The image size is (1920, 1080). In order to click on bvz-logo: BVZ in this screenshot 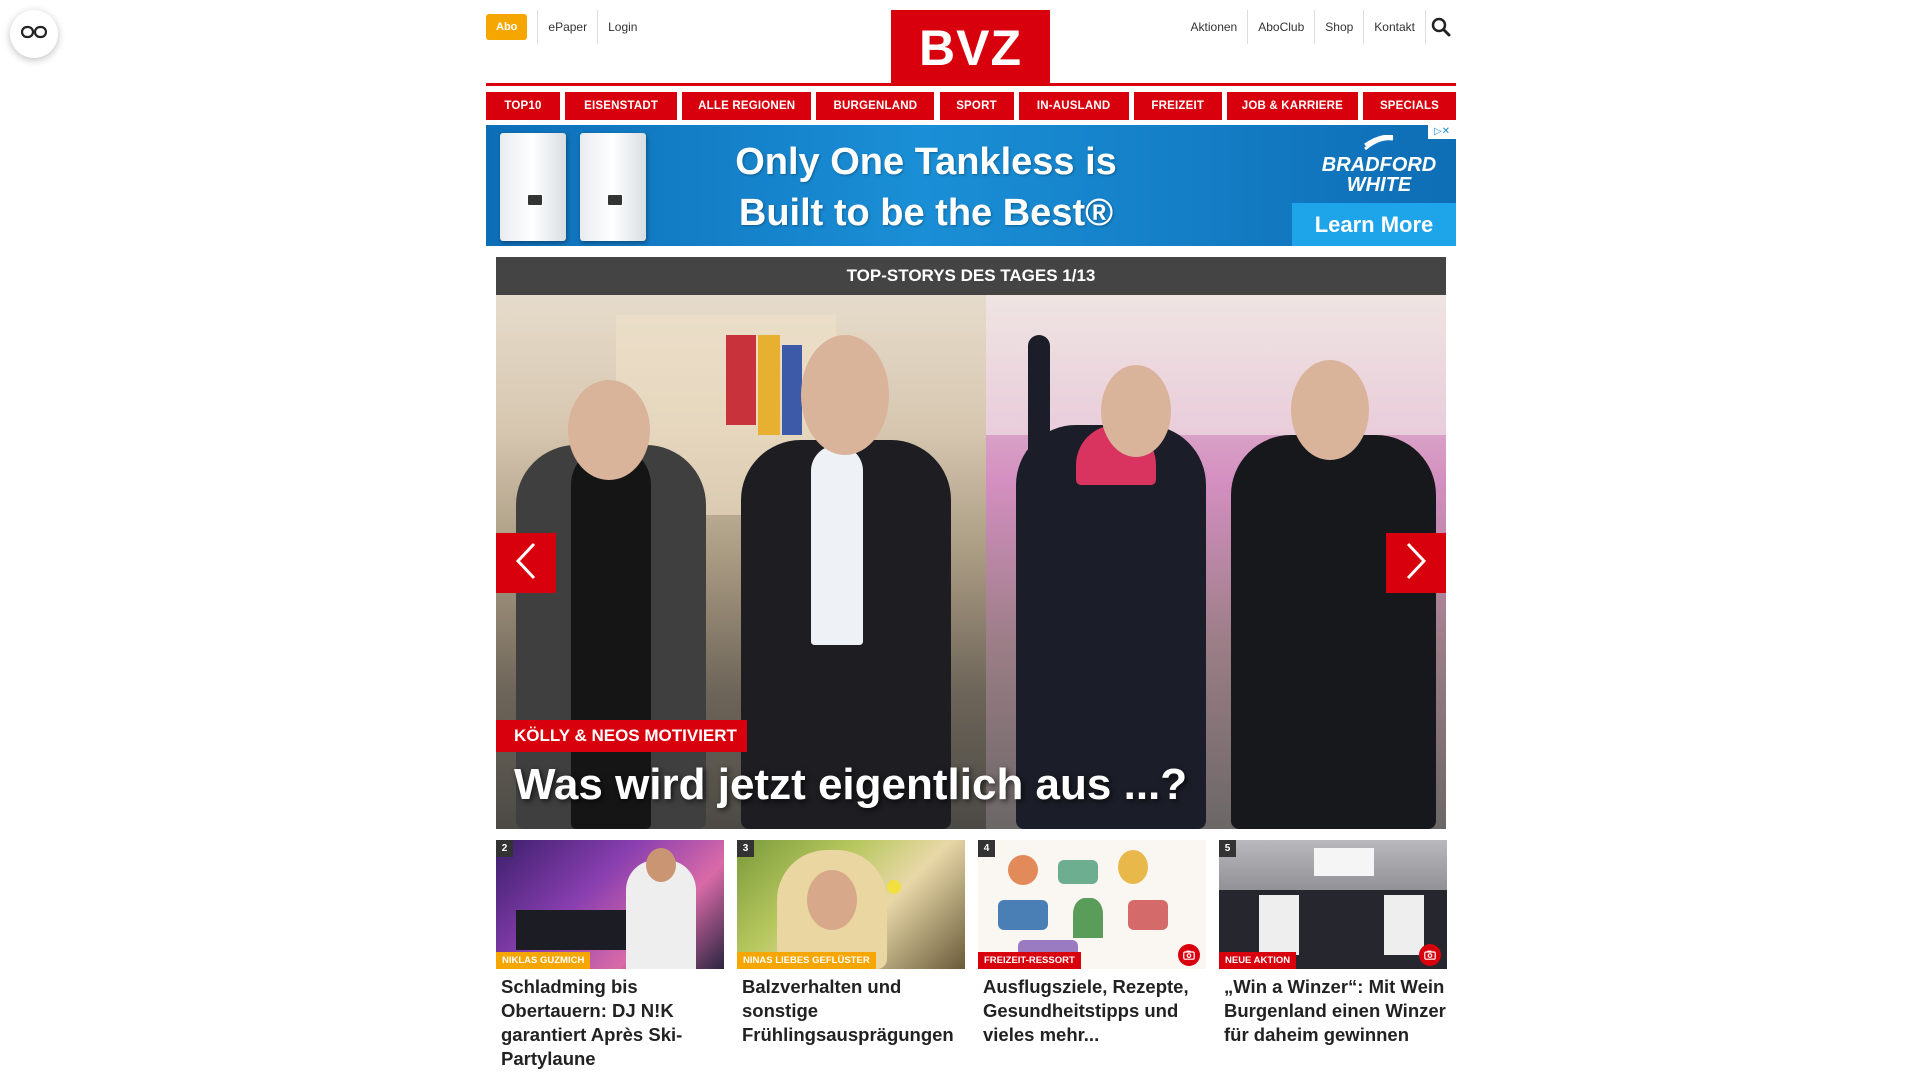, I will do `click(970, 47)`.